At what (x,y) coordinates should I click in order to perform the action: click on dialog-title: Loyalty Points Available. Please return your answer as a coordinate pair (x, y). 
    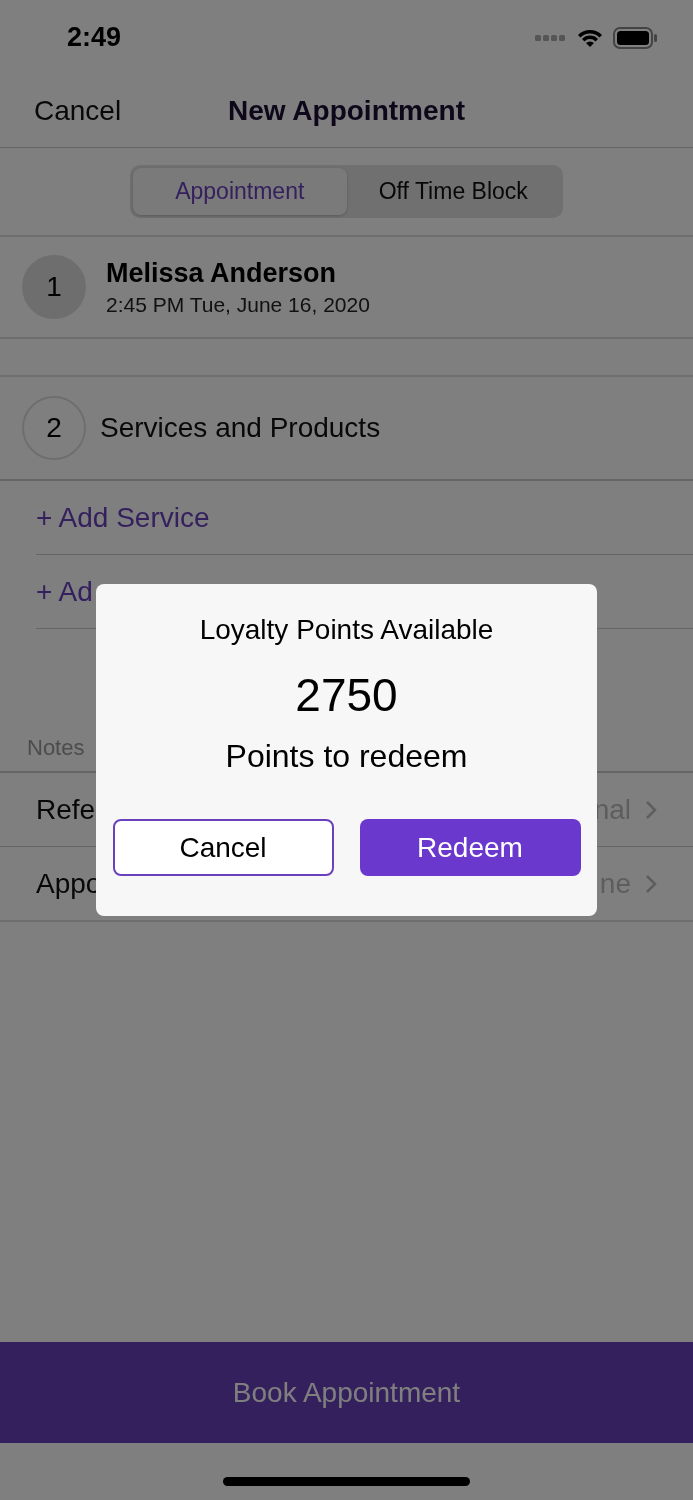
    Looking at the image, I should click on (346, 630).